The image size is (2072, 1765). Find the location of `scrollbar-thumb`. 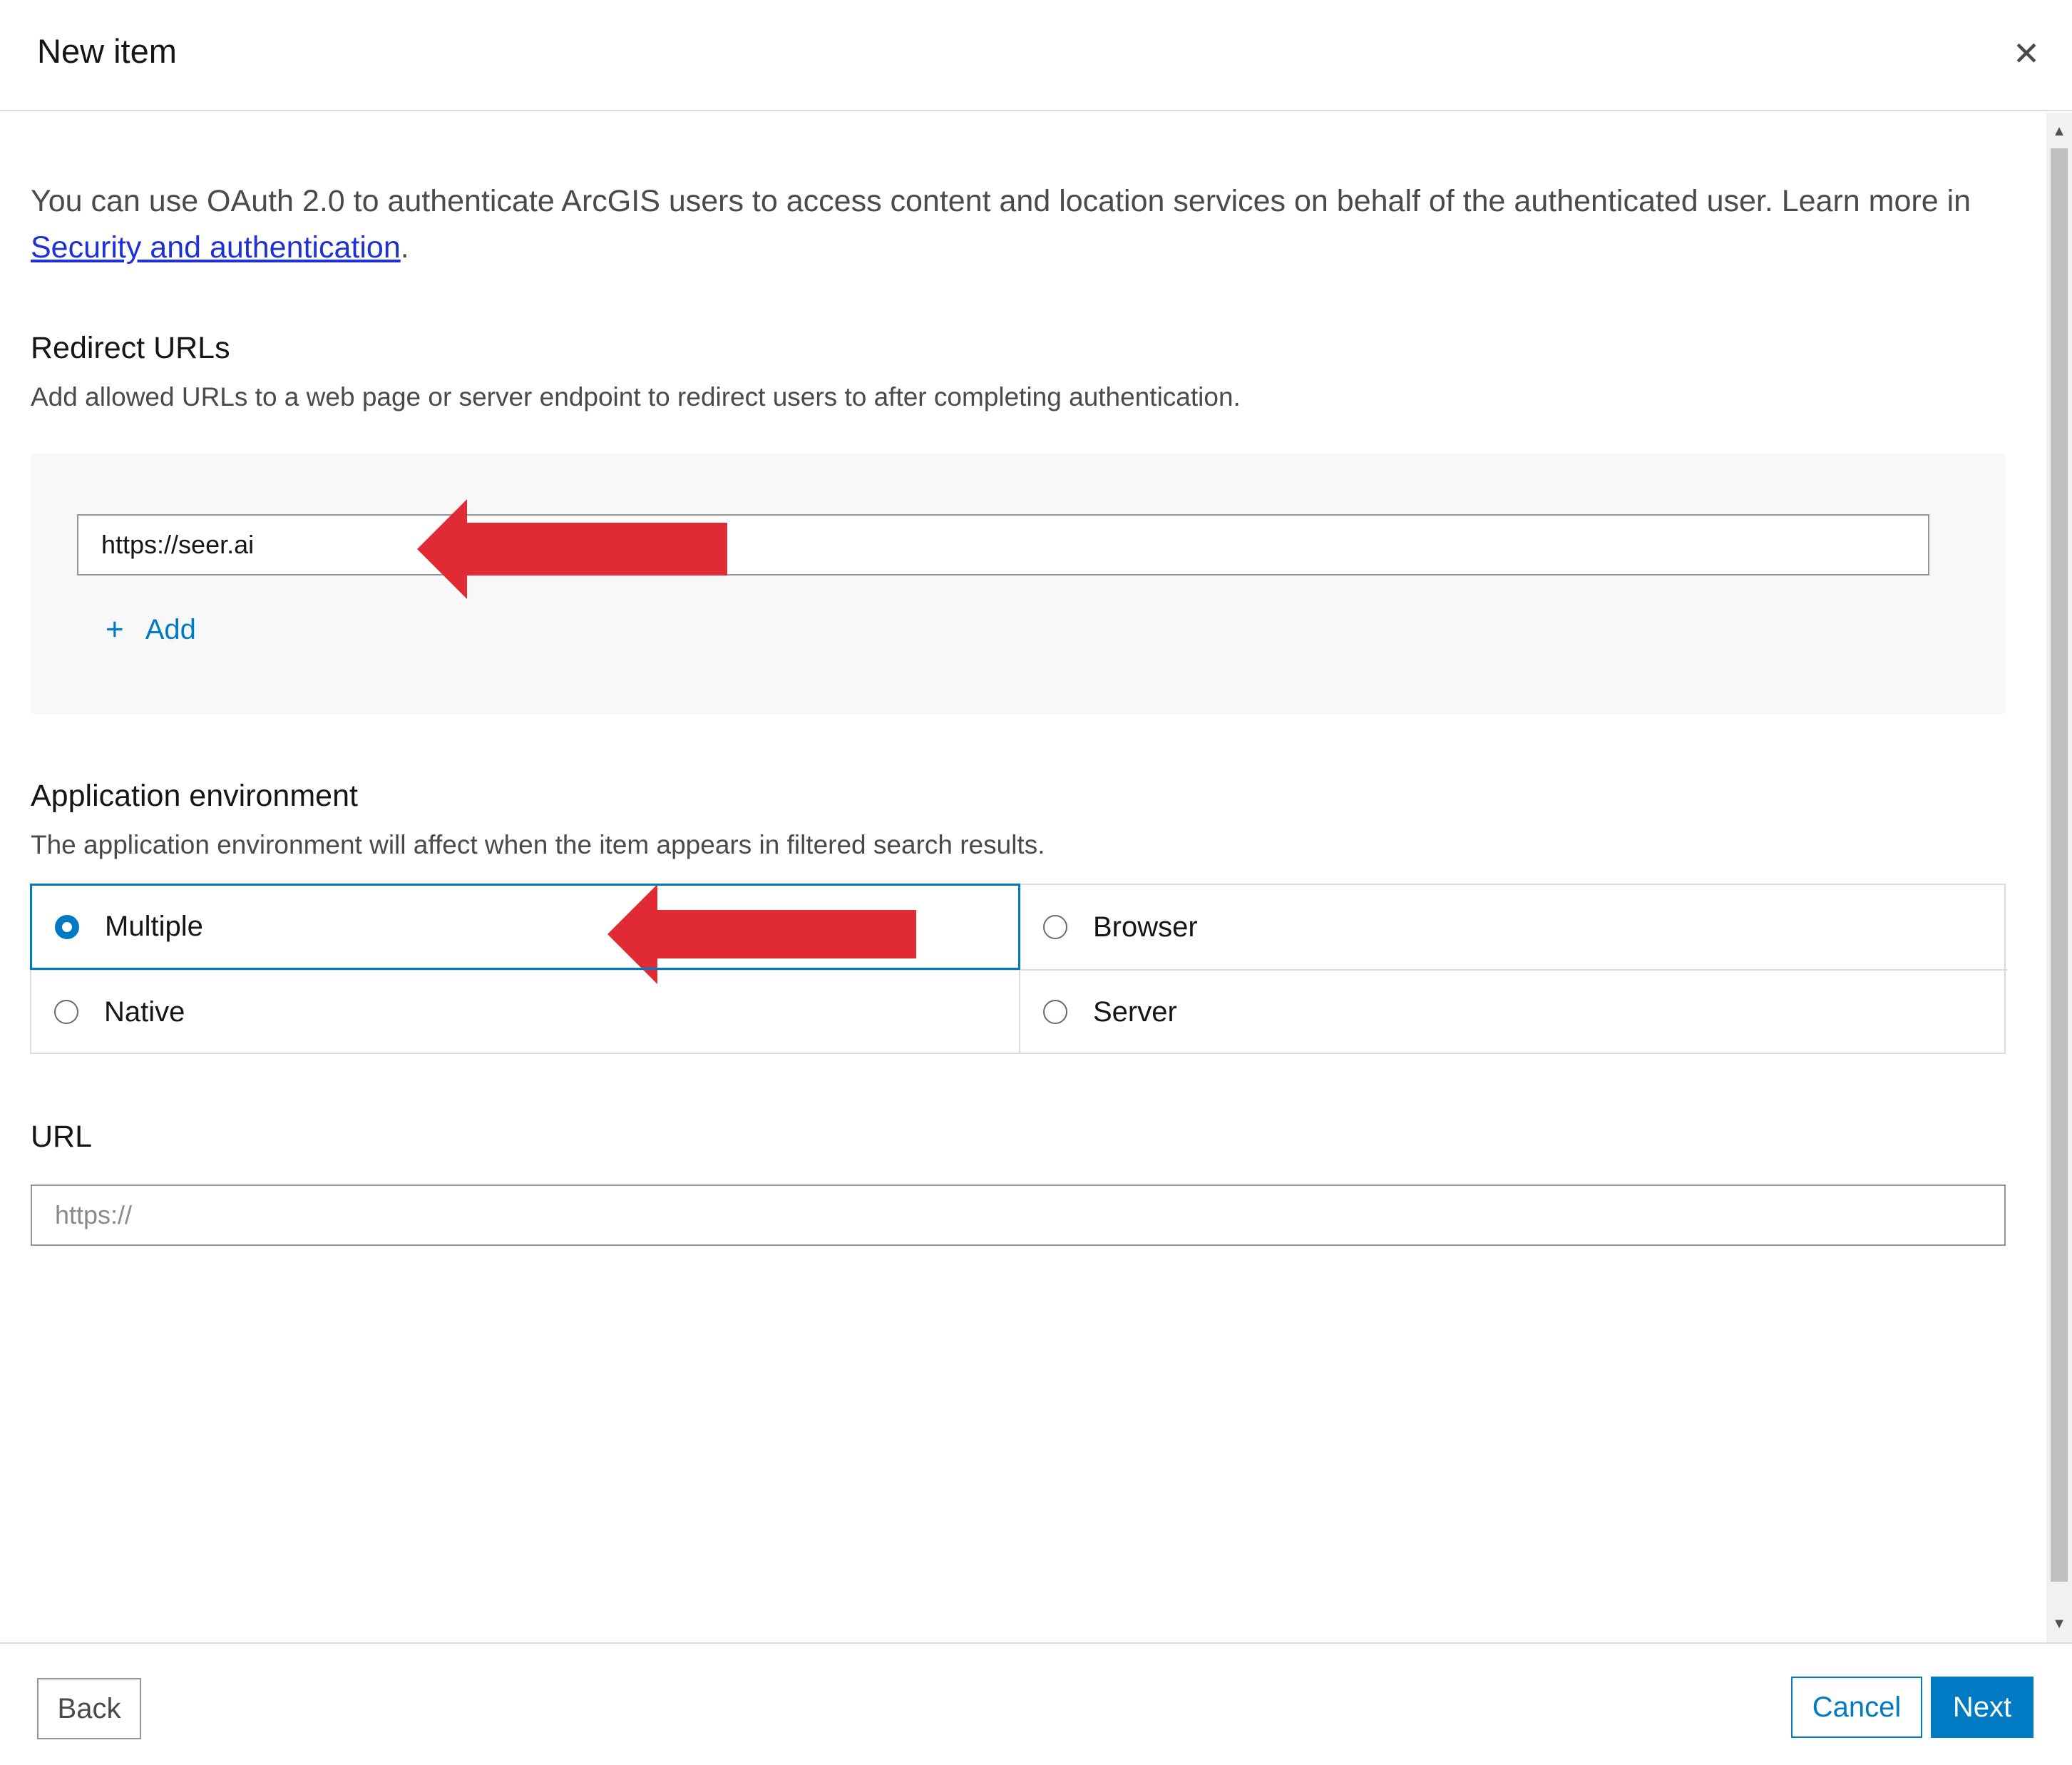

scrollbar-thumb is located at coordinates (2059, 865).